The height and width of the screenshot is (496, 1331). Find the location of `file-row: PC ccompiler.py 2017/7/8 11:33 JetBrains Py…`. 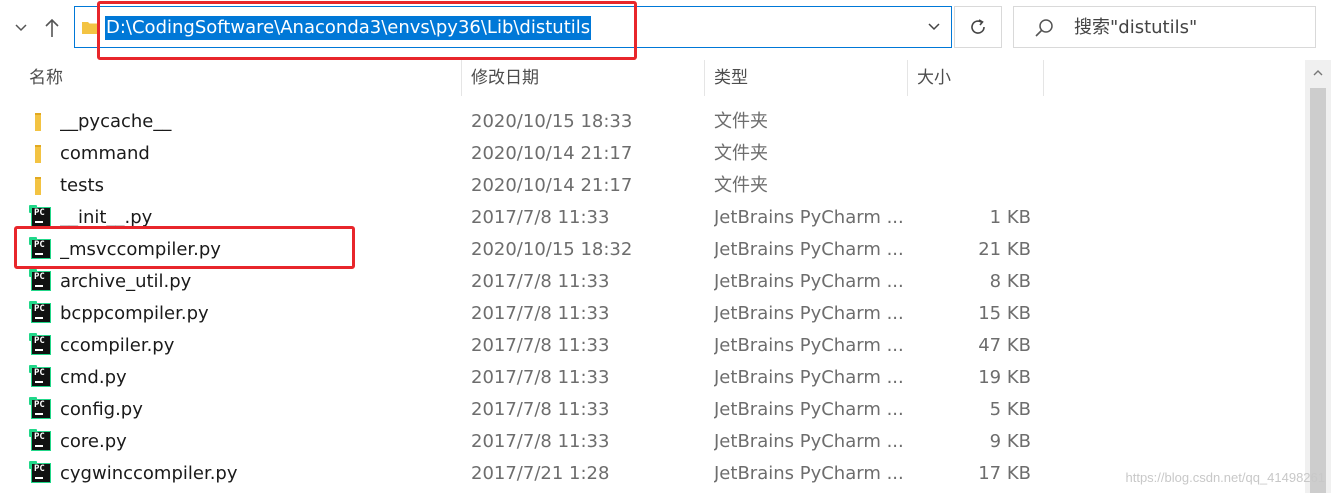

file-row: PC ccompiler.py 2017/7/8 11:33 JetBrains Py… is located at coordinates (652, 346).